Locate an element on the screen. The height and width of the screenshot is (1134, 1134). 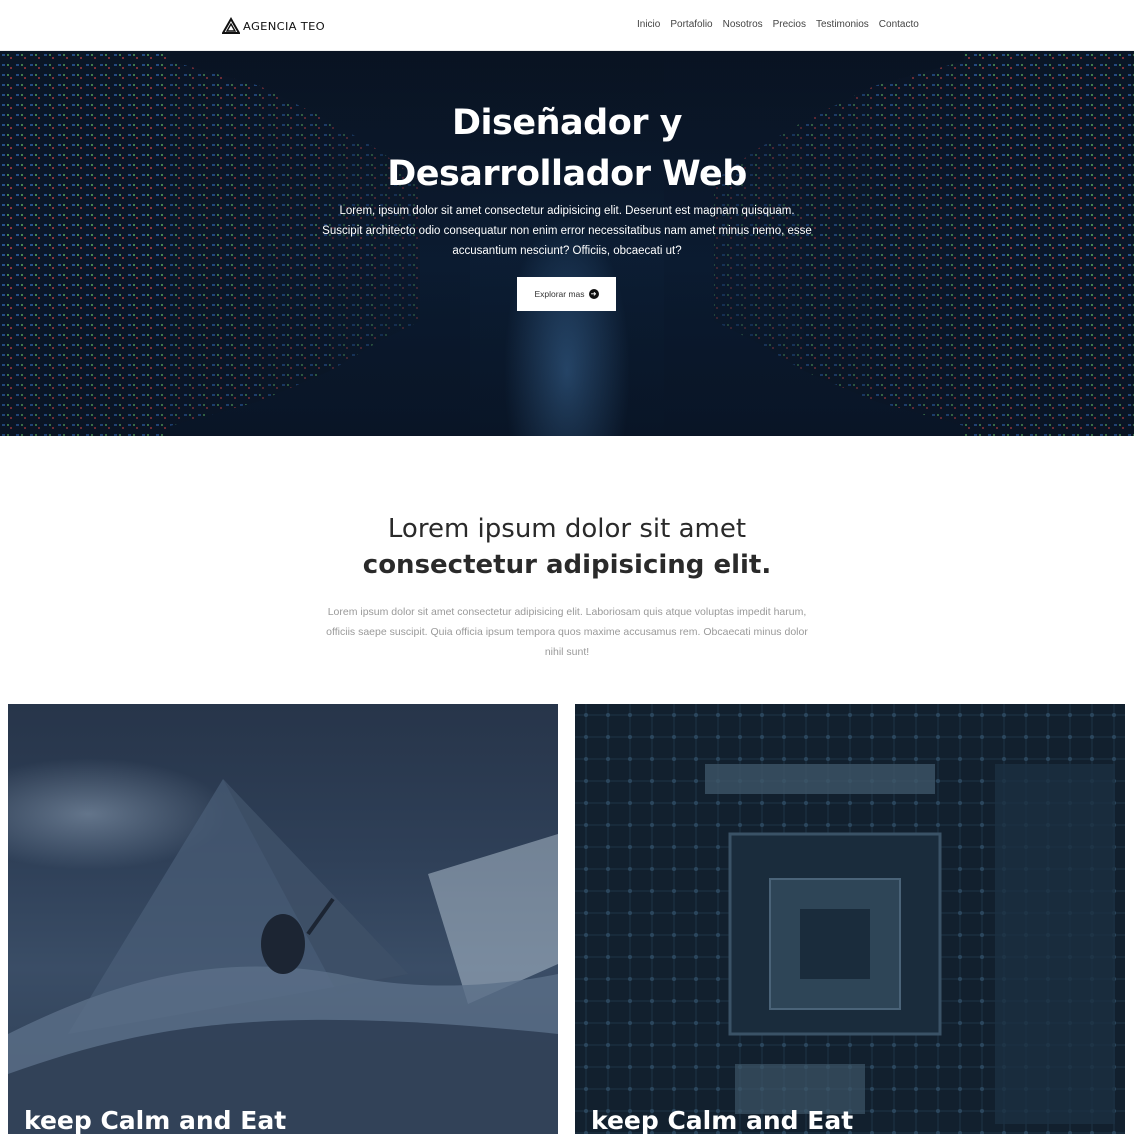
nav-link-contacto: Contacto is located at coordinates (899, 24).